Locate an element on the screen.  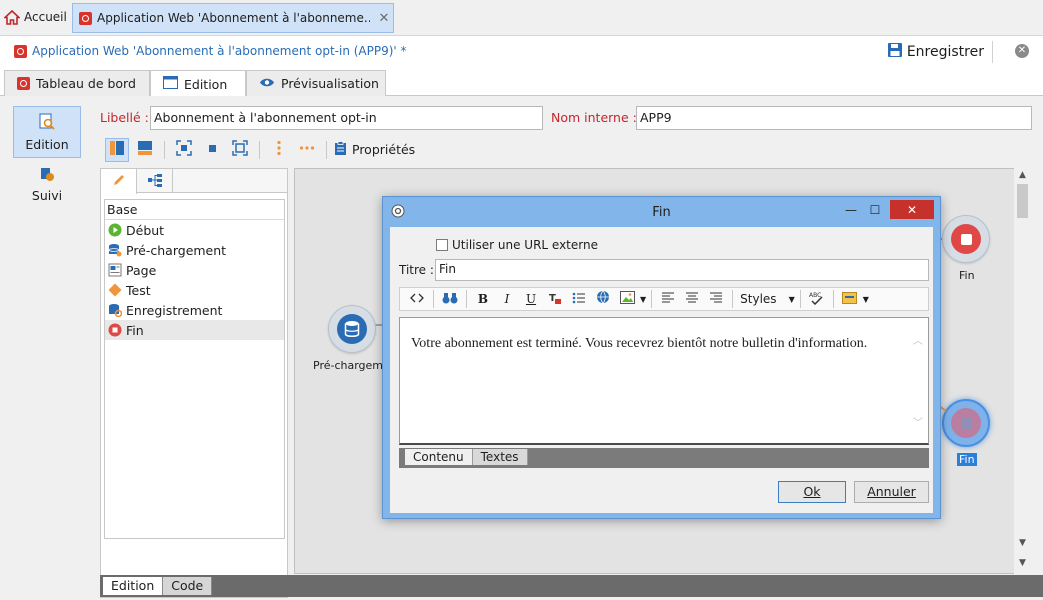
node-pre-chargement is located at coordinates (352, 329).